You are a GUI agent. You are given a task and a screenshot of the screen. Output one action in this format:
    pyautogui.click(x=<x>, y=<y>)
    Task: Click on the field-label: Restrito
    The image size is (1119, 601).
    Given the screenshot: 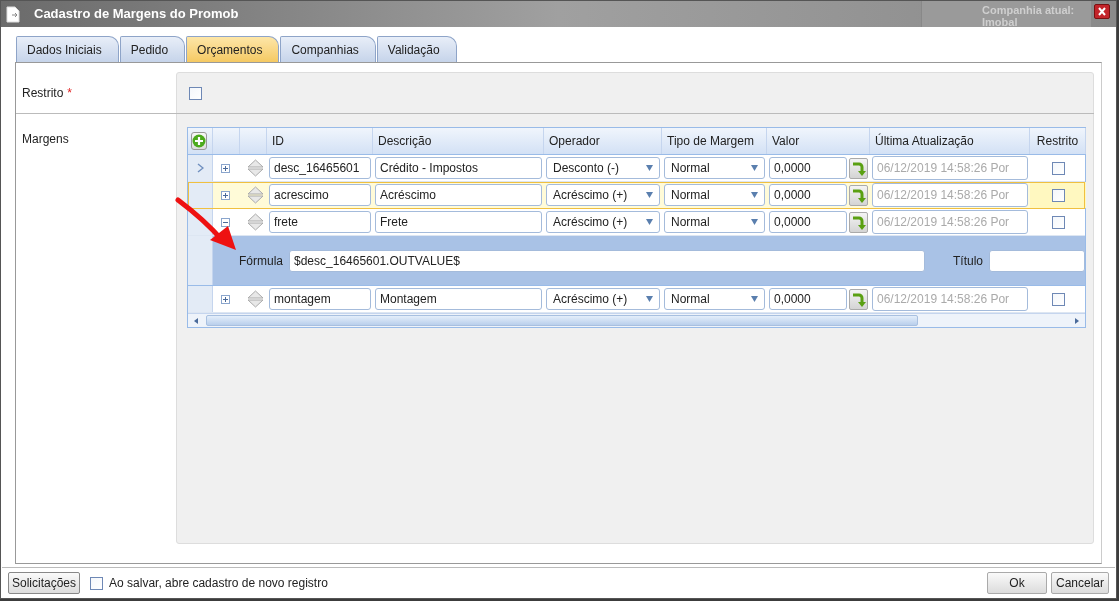 What is the action you would take?
    pyautogui.click(x=43, y=93)
    